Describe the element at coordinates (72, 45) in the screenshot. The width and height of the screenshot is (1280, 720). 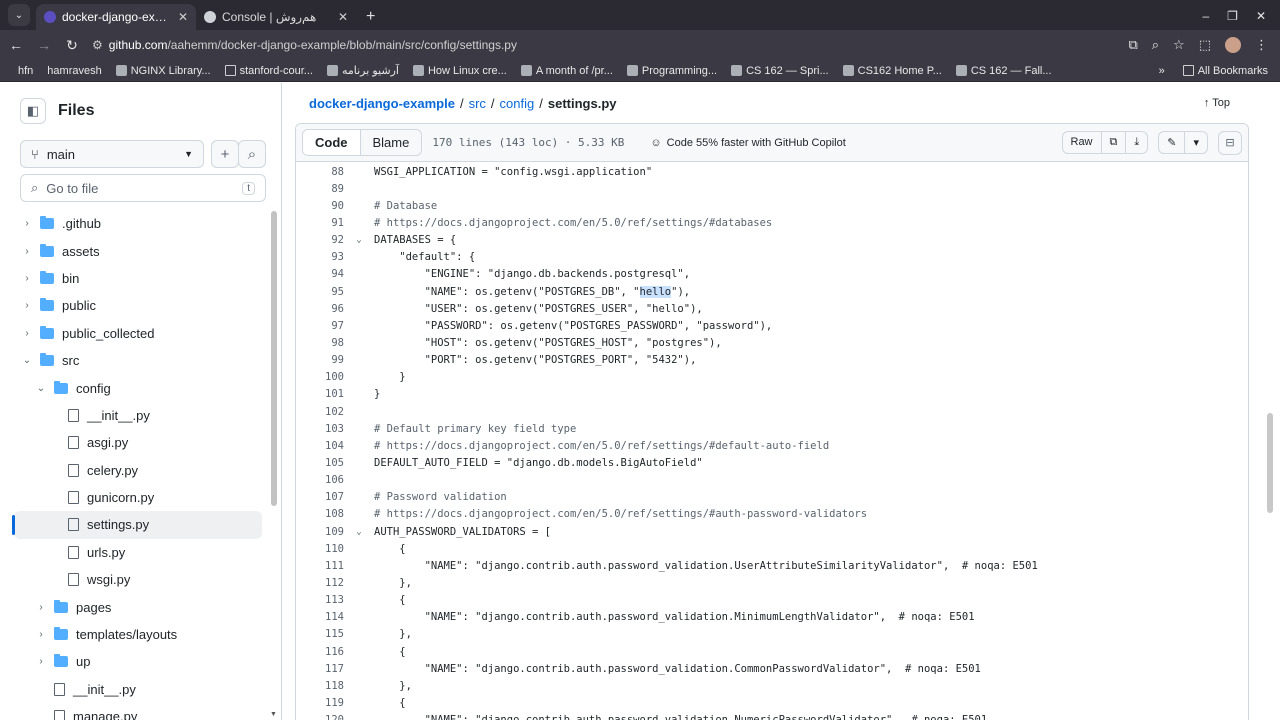
I see `reload-icon: ↻` at that location.